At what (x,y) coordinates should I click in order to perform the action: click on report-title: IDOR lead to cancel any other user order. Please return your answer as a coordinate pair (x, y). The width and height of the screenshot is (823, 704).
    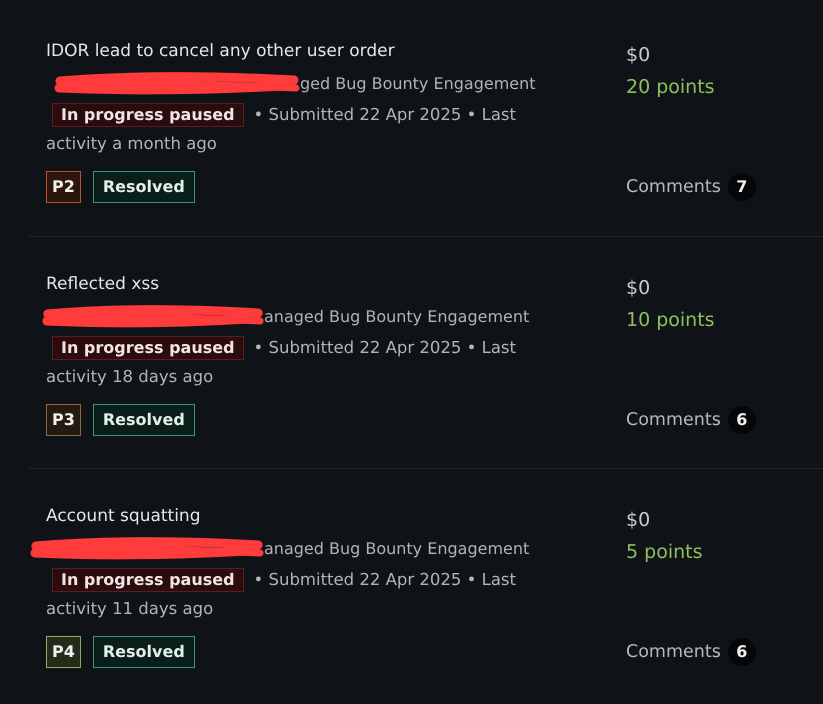
    Looking at the image, I should click on (220, 51).